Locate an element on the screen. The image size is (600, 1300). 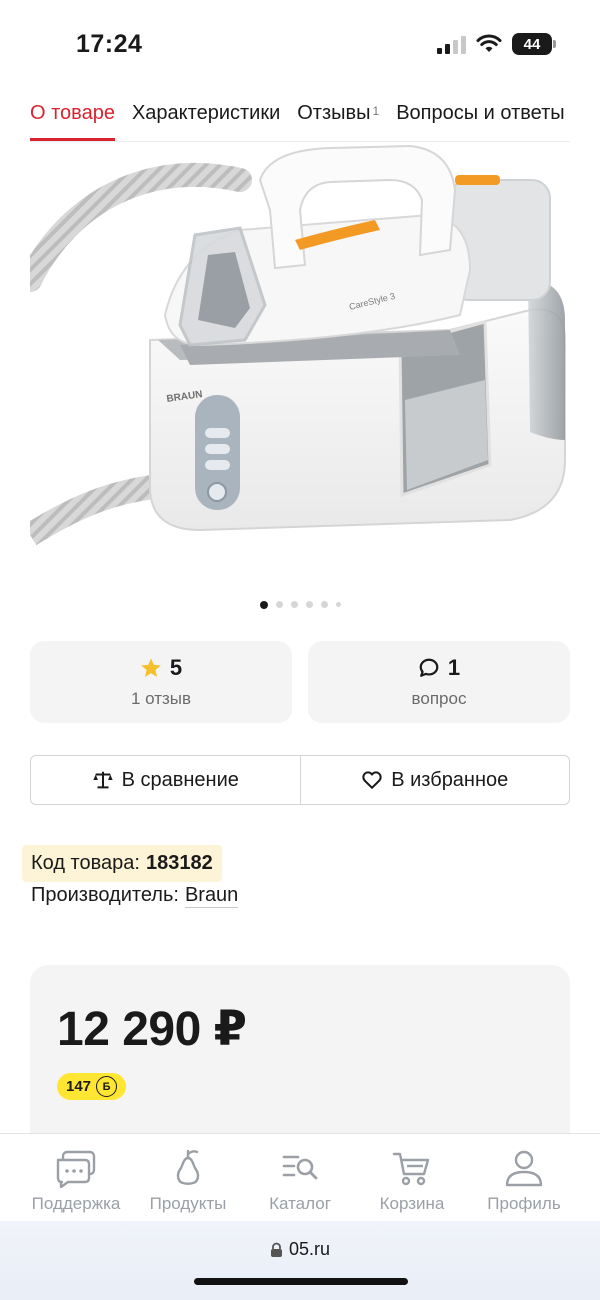
cellular-signal-icon is located at coordinates (451, 44).